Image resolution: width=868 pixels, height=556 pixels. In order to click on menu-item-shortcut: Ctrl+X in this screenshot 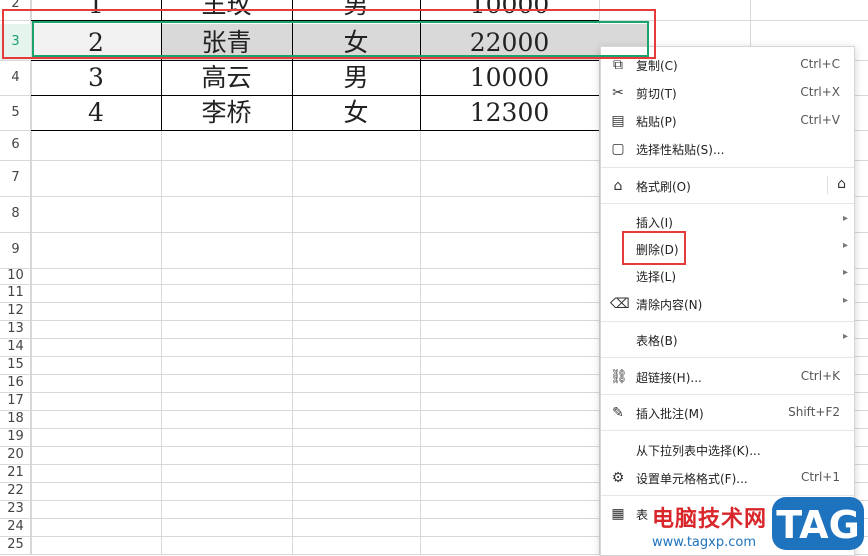, I will do `click(820, 92)`.